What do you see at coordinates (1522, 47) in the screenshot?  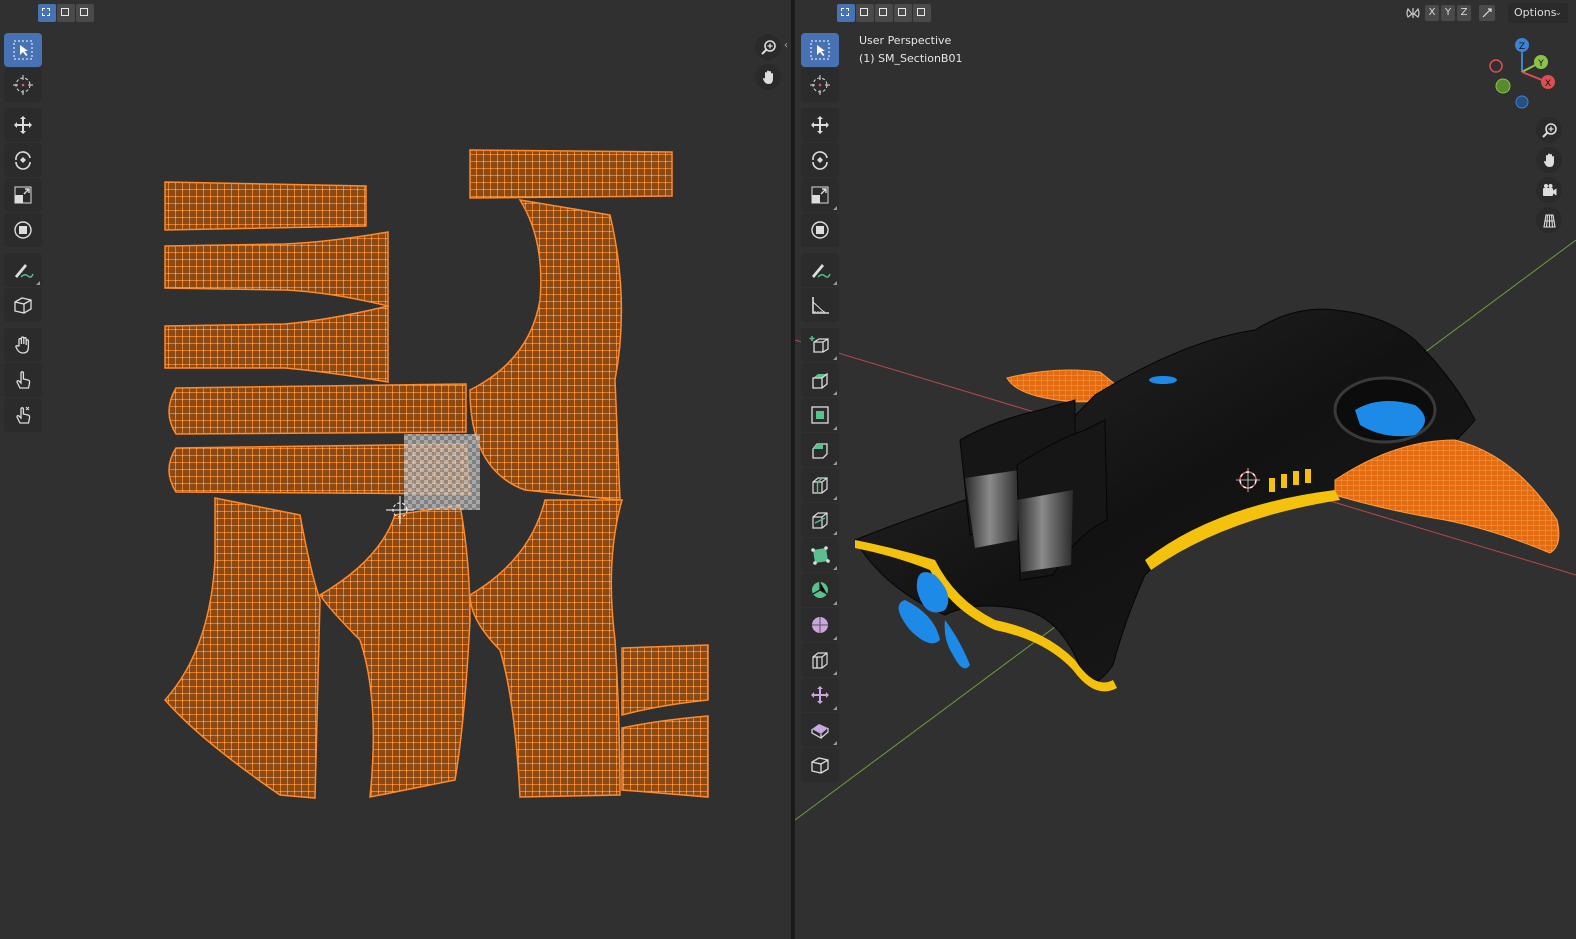 I see `gizmo-z-label: Z` at bounding box center [1522, 47].